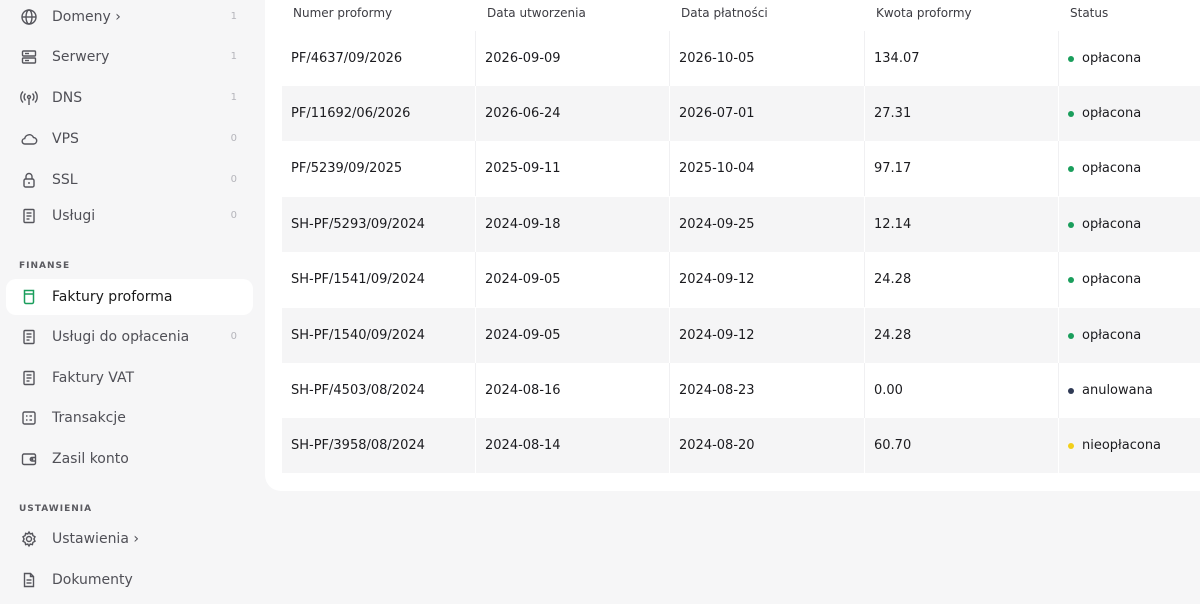 The image size is (1200, 604). I want to click on status-dot-unpaid, so click(1071, 445).